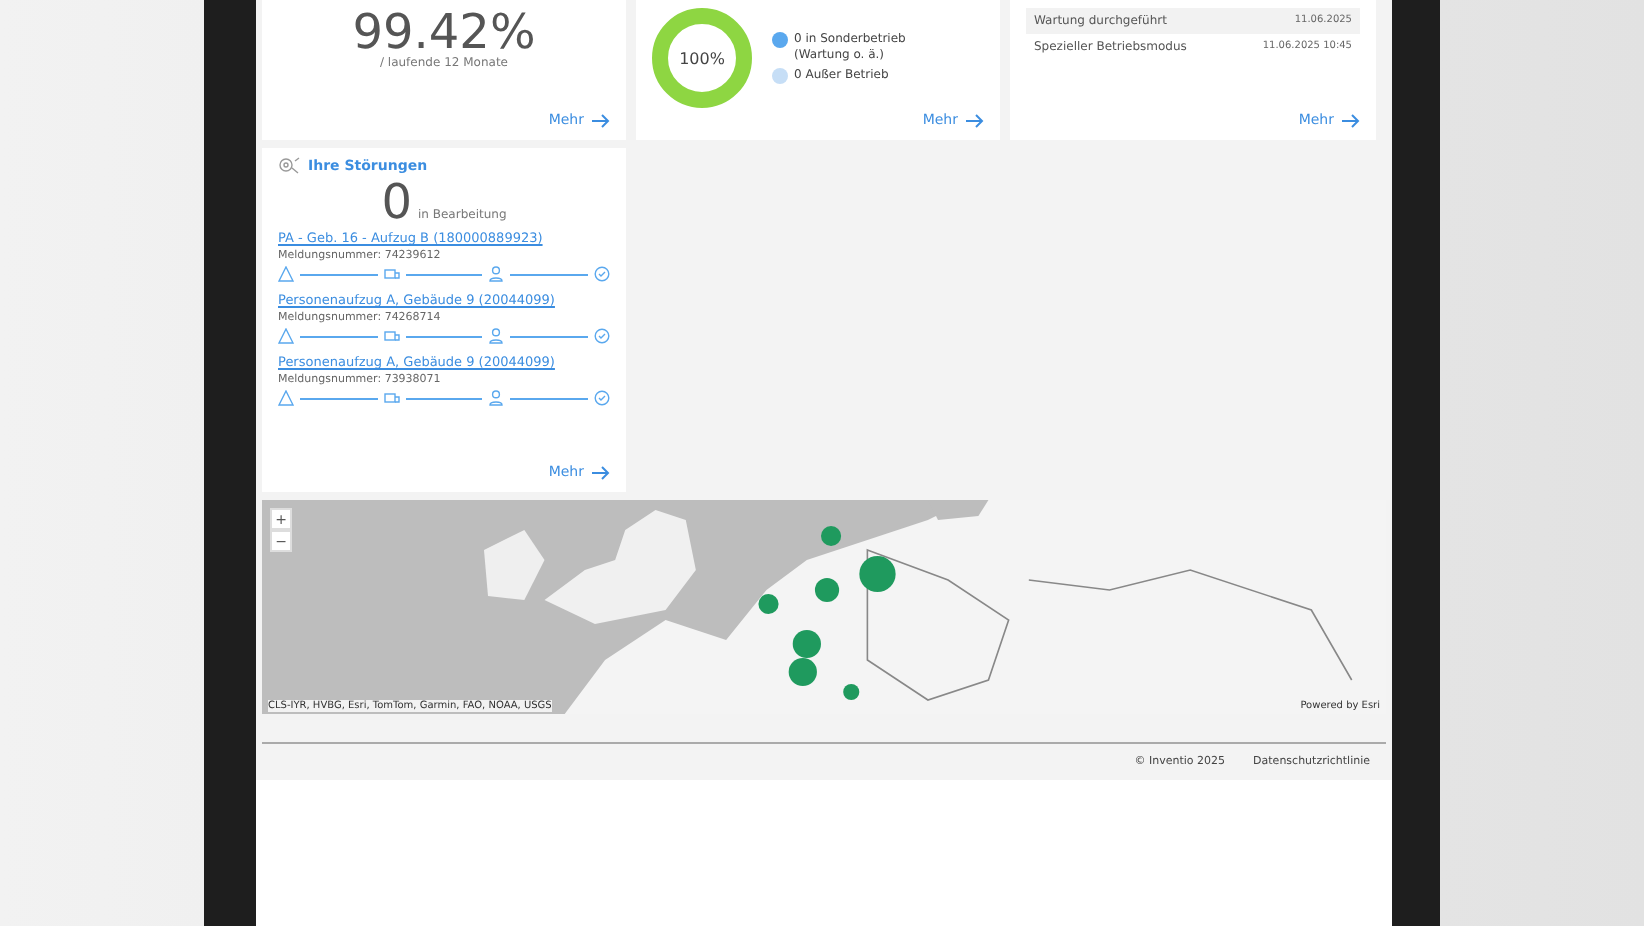 This screenshot has width=1644, height=926. Describe the element at coordinates (444, 32) in the screenshot. I see `availability-value: 99.42%` at that location.